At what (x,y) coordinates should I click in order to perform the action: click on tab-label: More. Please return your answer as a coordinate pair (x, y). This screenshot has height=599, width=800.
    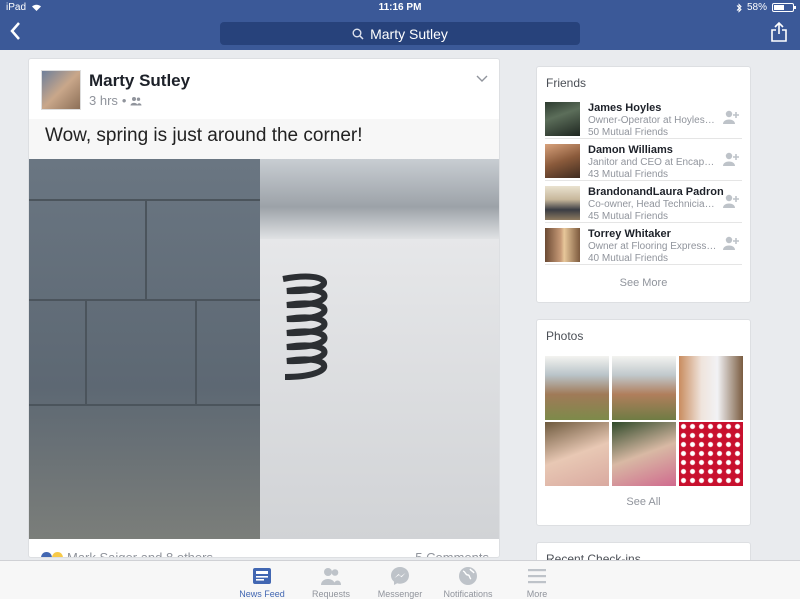
    Looking at the image, I should click on (537, 594).